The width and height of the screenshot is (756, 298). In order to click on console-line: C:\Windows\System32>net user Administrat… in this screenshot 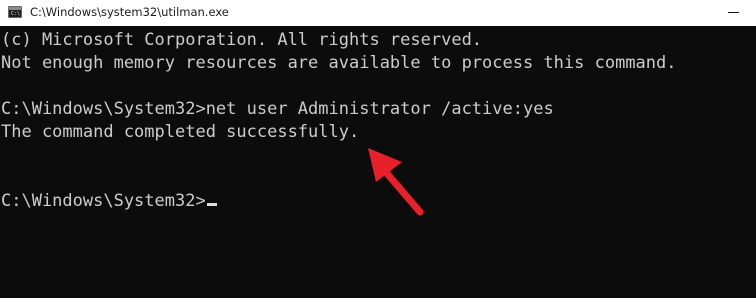, I will do `click(277, 109)`.